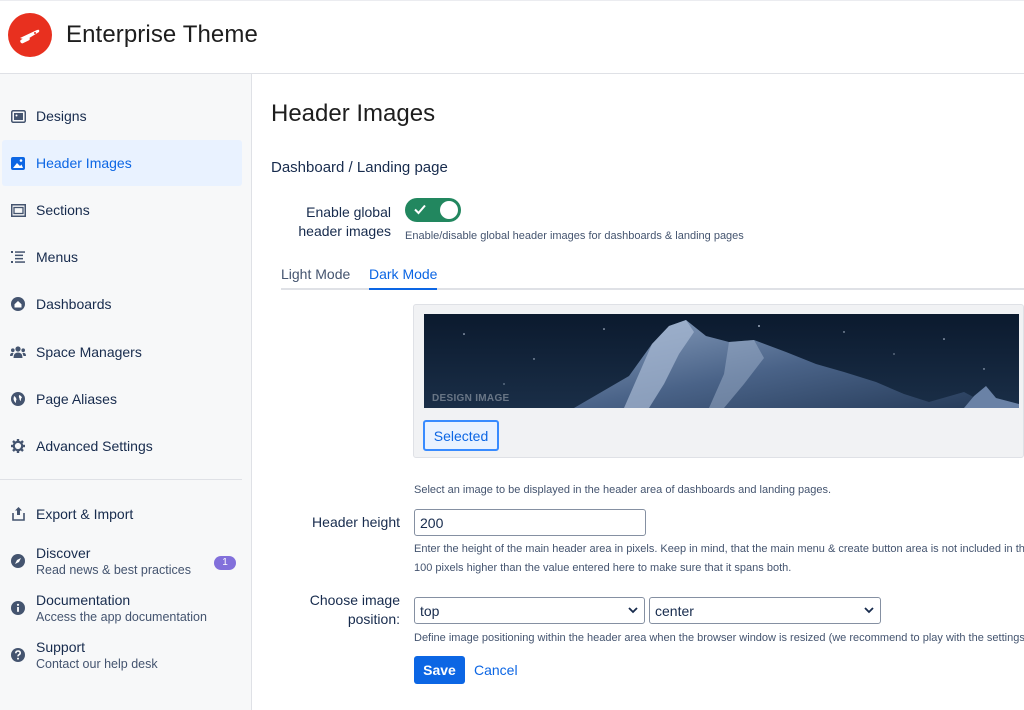 This screenshot has width=1024, height=710. Describe the element at coordinates (122, 116) in the screenshot. I see `sidebar-item-designs: Designs` at that location.